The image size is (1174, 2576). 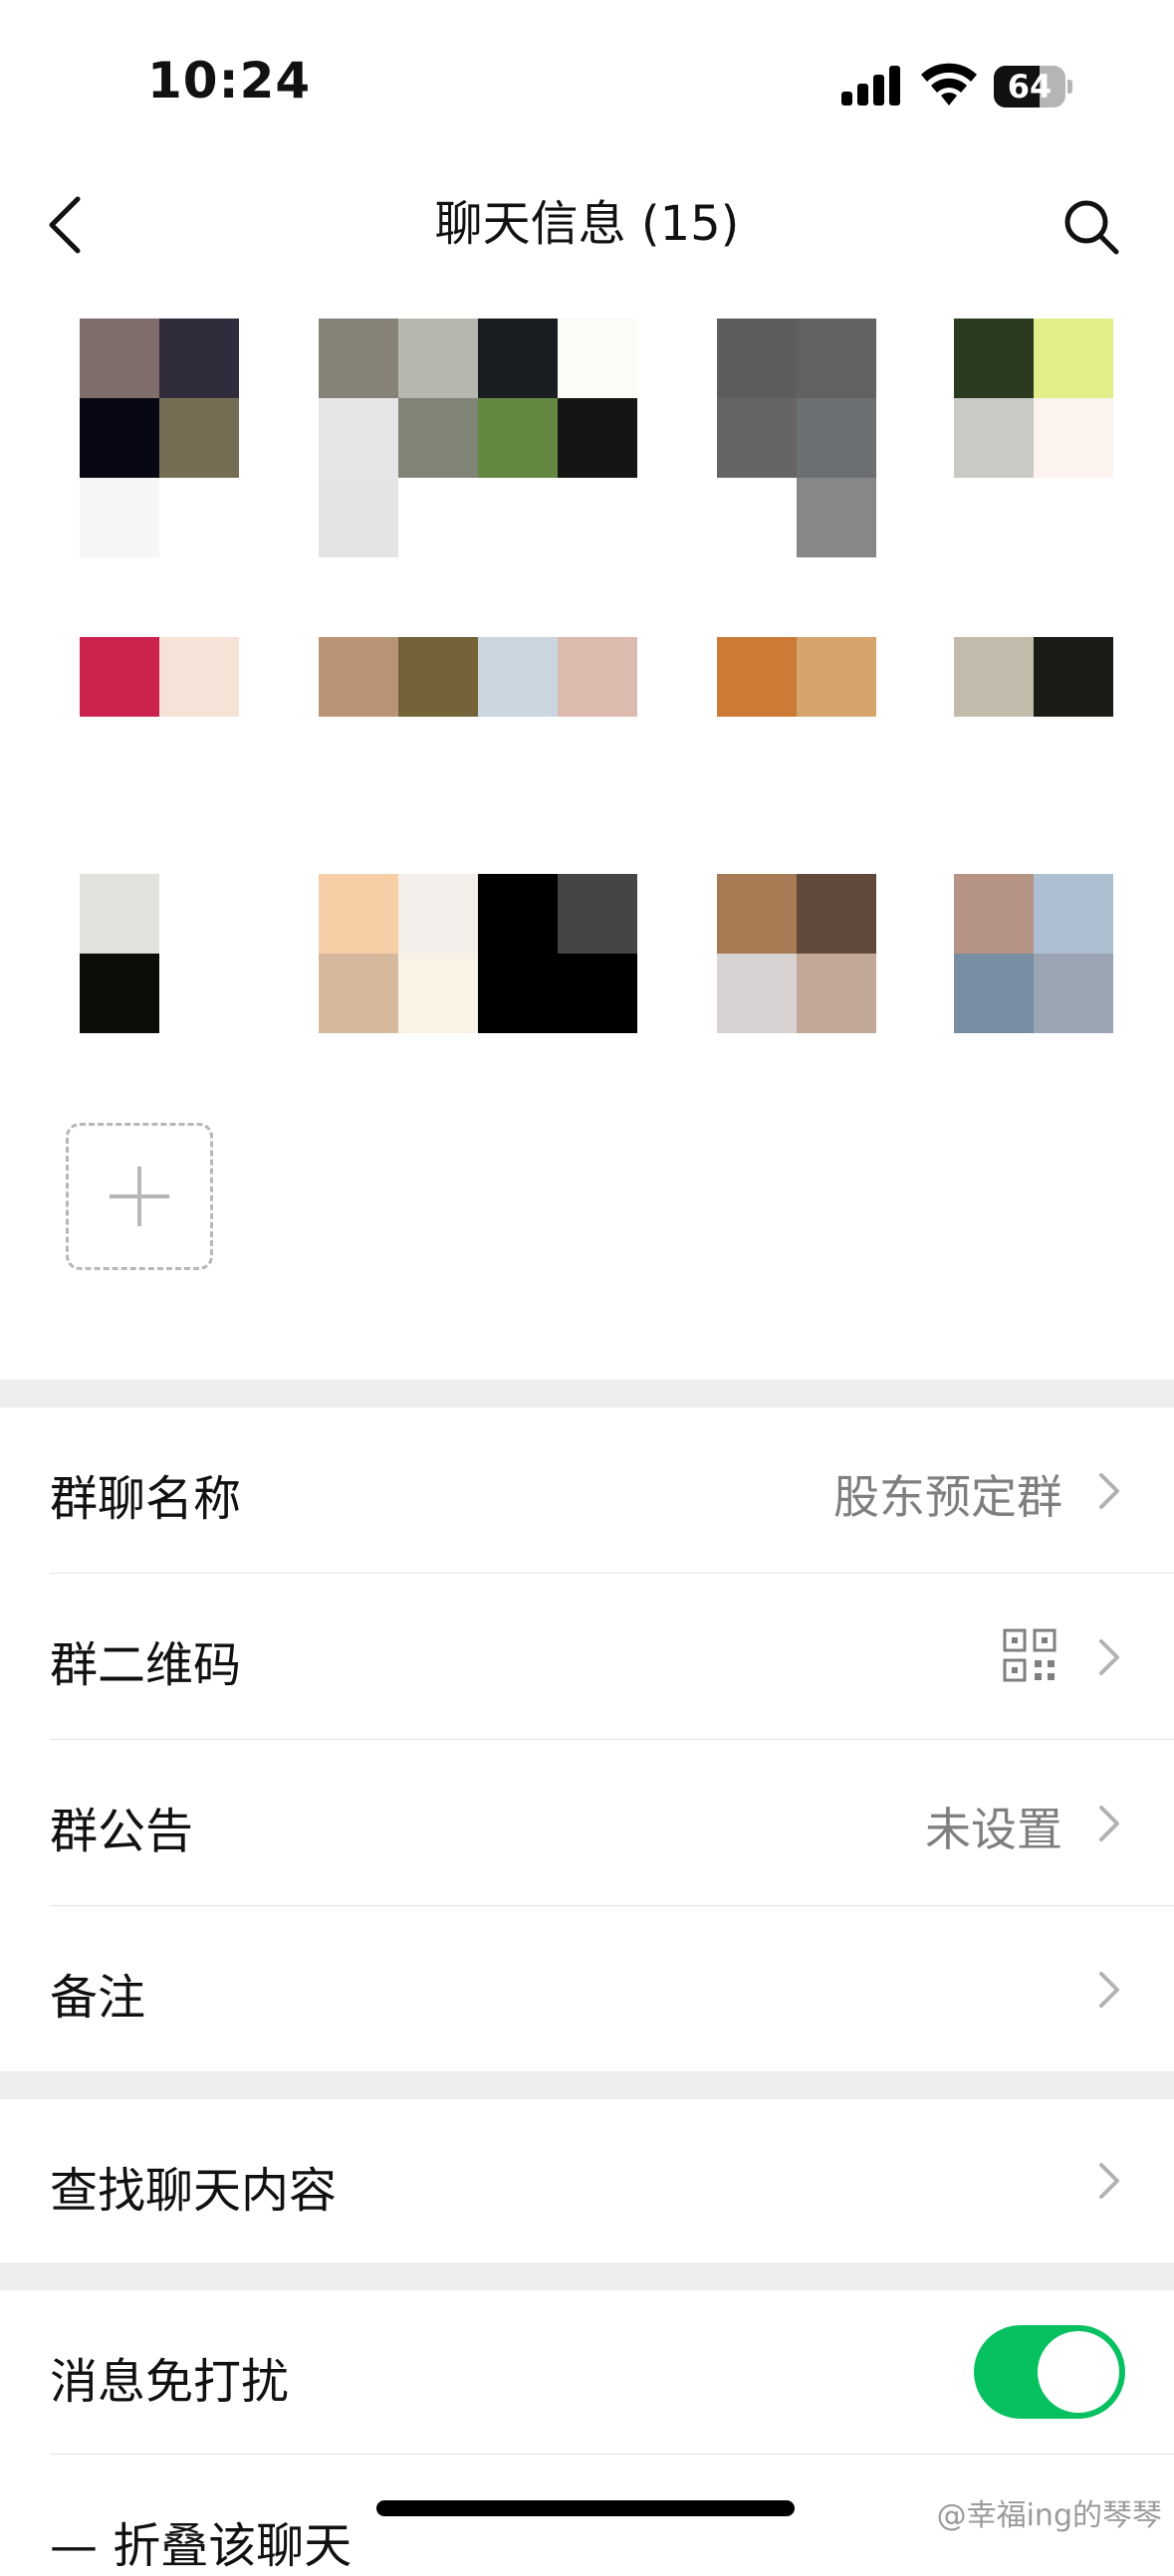 What do you see at coordinates (587, 1822) in the screenshot?
I see `announcement-row: 群公告 未设置` at bounding box center [587, 1822].